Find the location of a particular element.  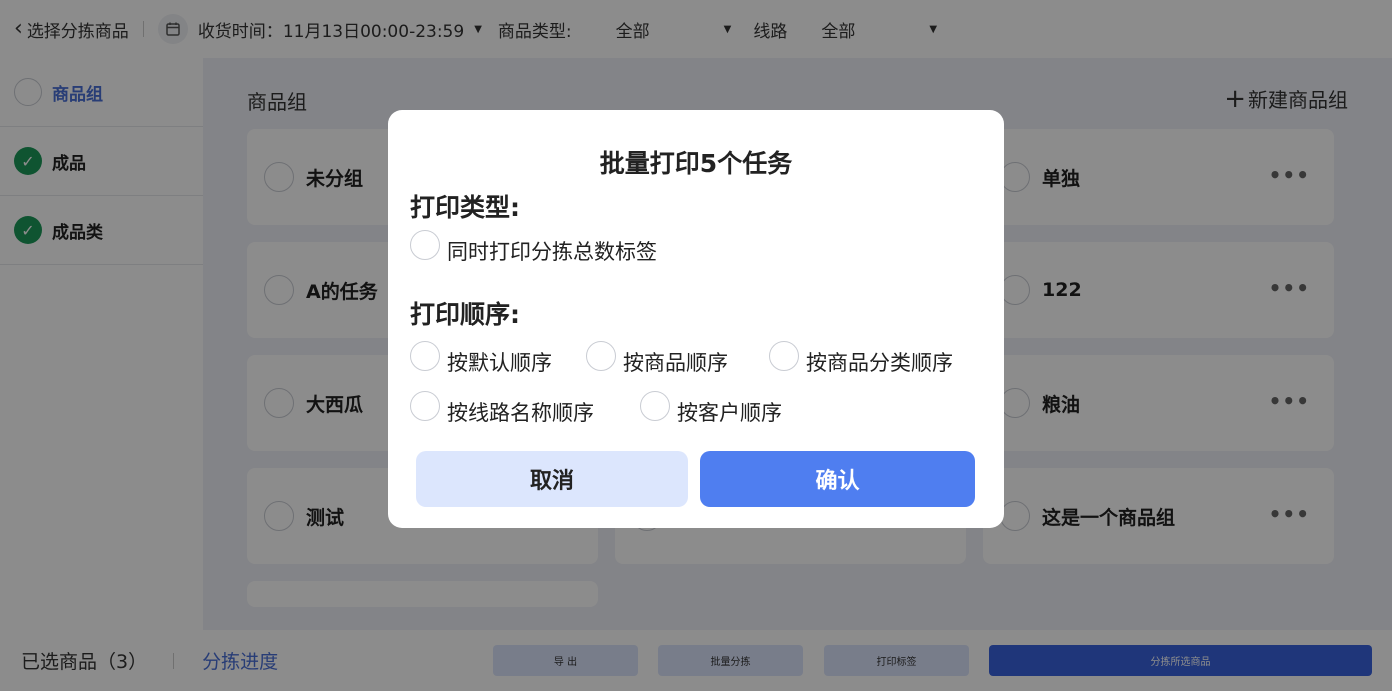

confirm-button: 确认 is located at coordinates (837, 479).